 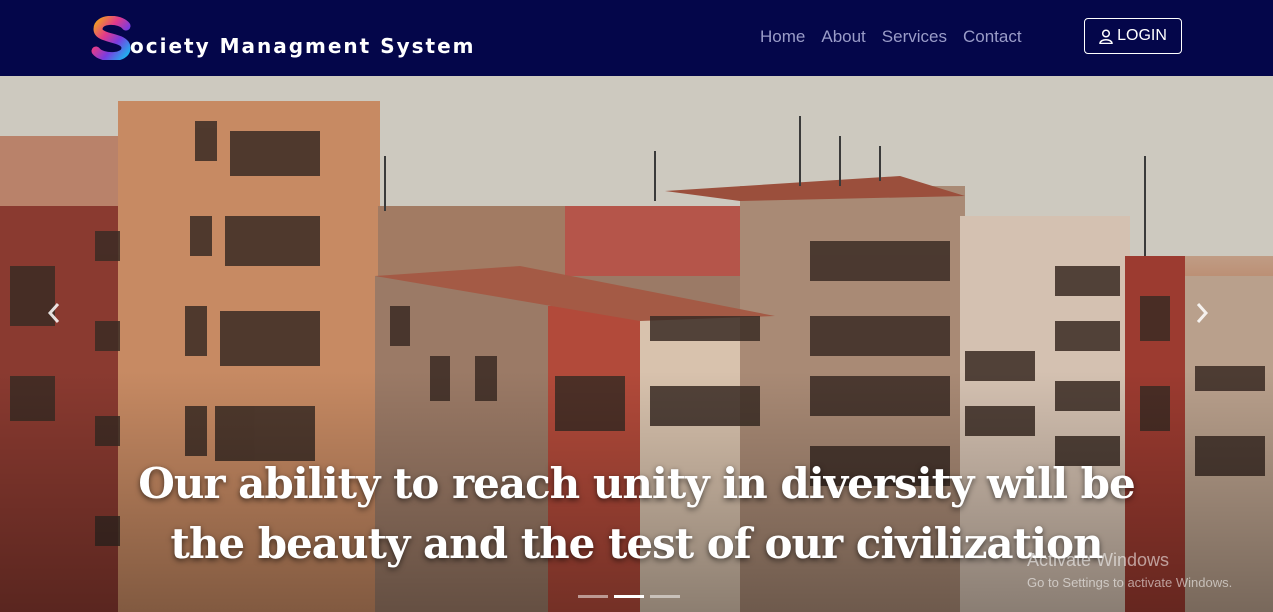 I want to click on login-button: LOGIN, so click(x=1133, y=36).